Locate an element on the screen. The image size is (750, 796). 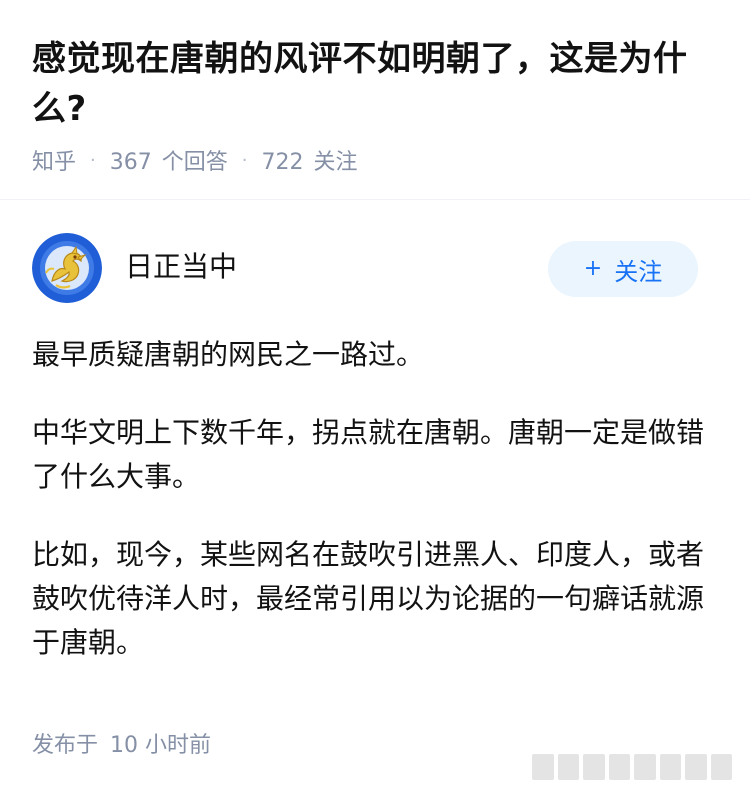
watermark-decoration is located at coordinates (632, 767).